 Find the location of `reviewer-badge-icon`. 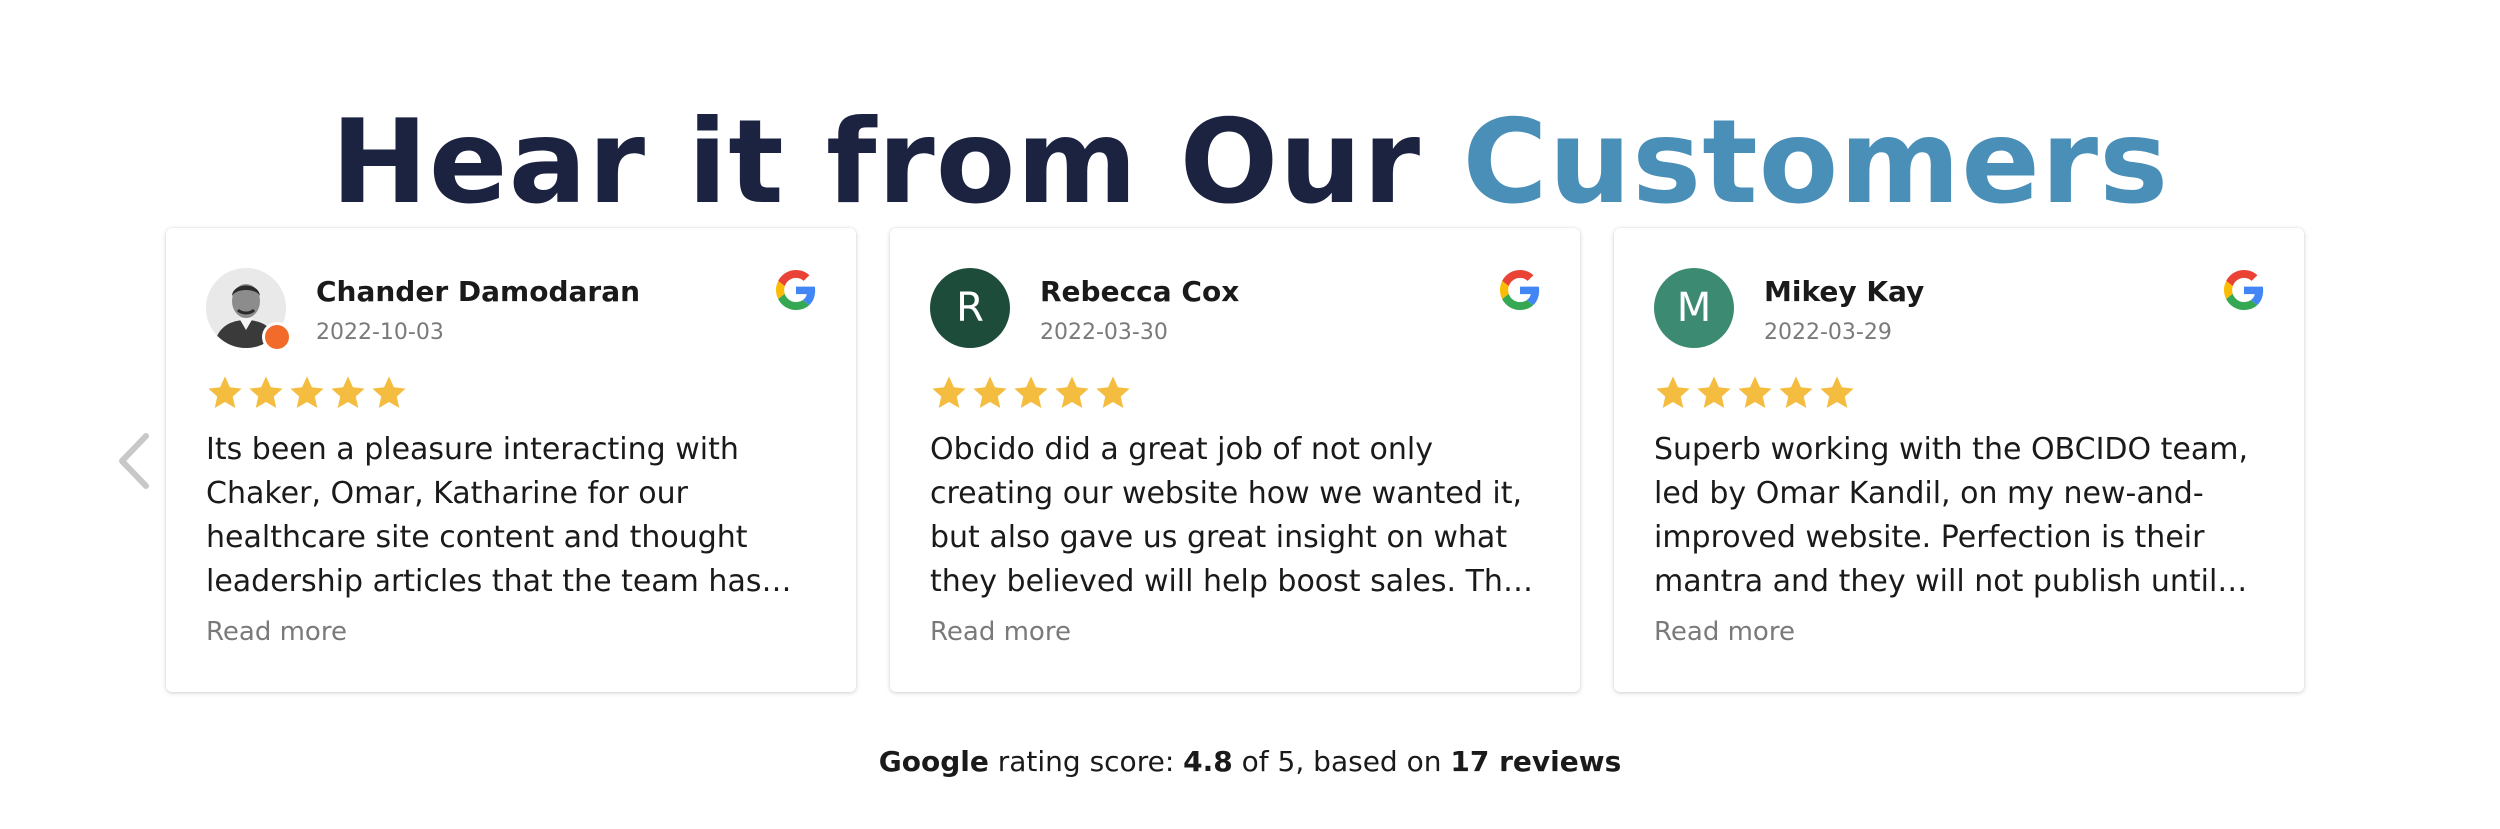

reviewer-badge-icon is located at coordinates (277, 337).